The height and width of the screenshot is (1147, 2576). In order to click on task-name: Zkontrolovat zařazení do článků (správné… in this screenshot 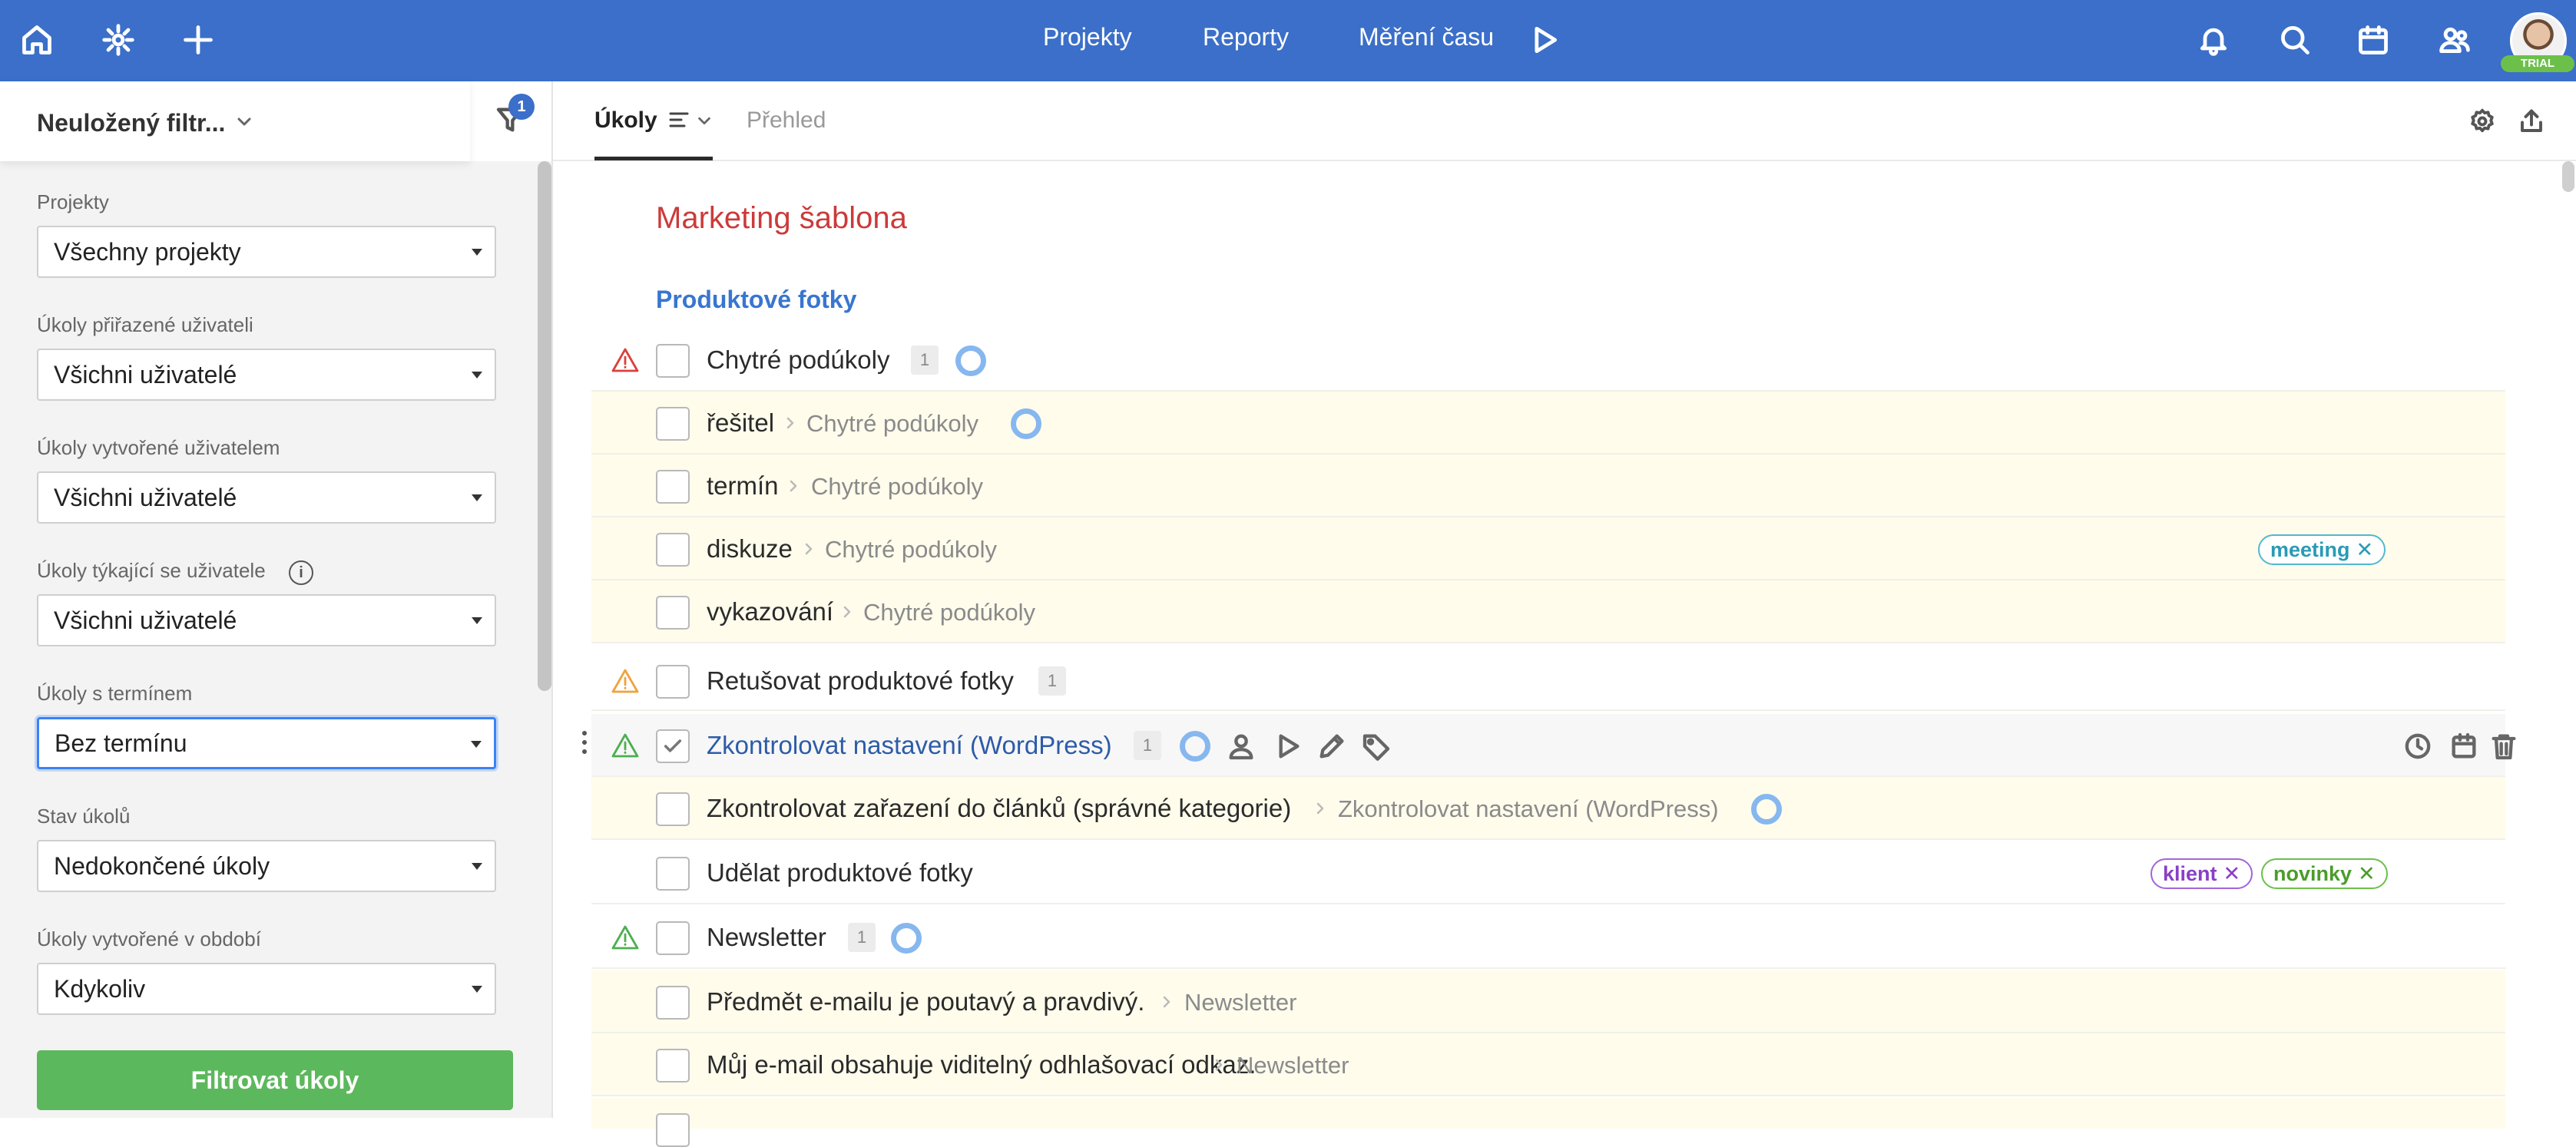, I will do `click(999, 809)`.